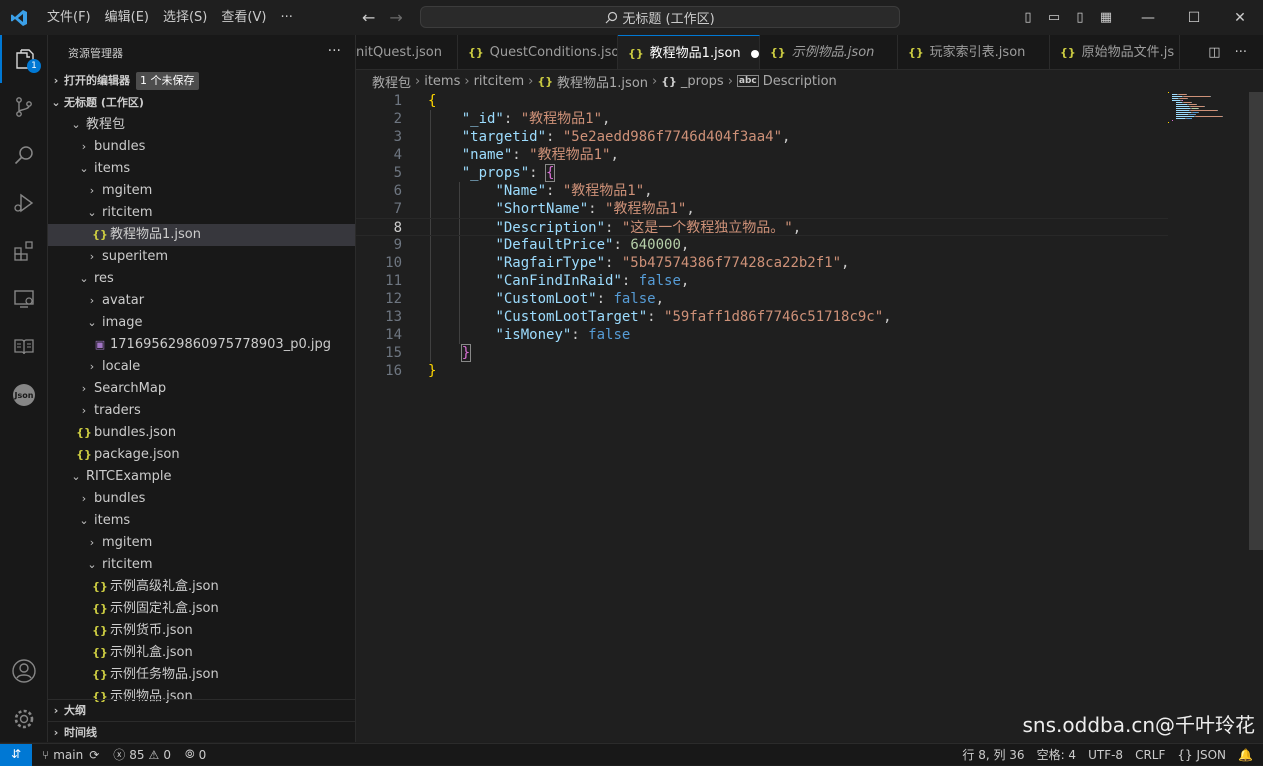 This screenshot has width=1263, height=766. I want to click on tree-item: › locale, so click(201, 367).